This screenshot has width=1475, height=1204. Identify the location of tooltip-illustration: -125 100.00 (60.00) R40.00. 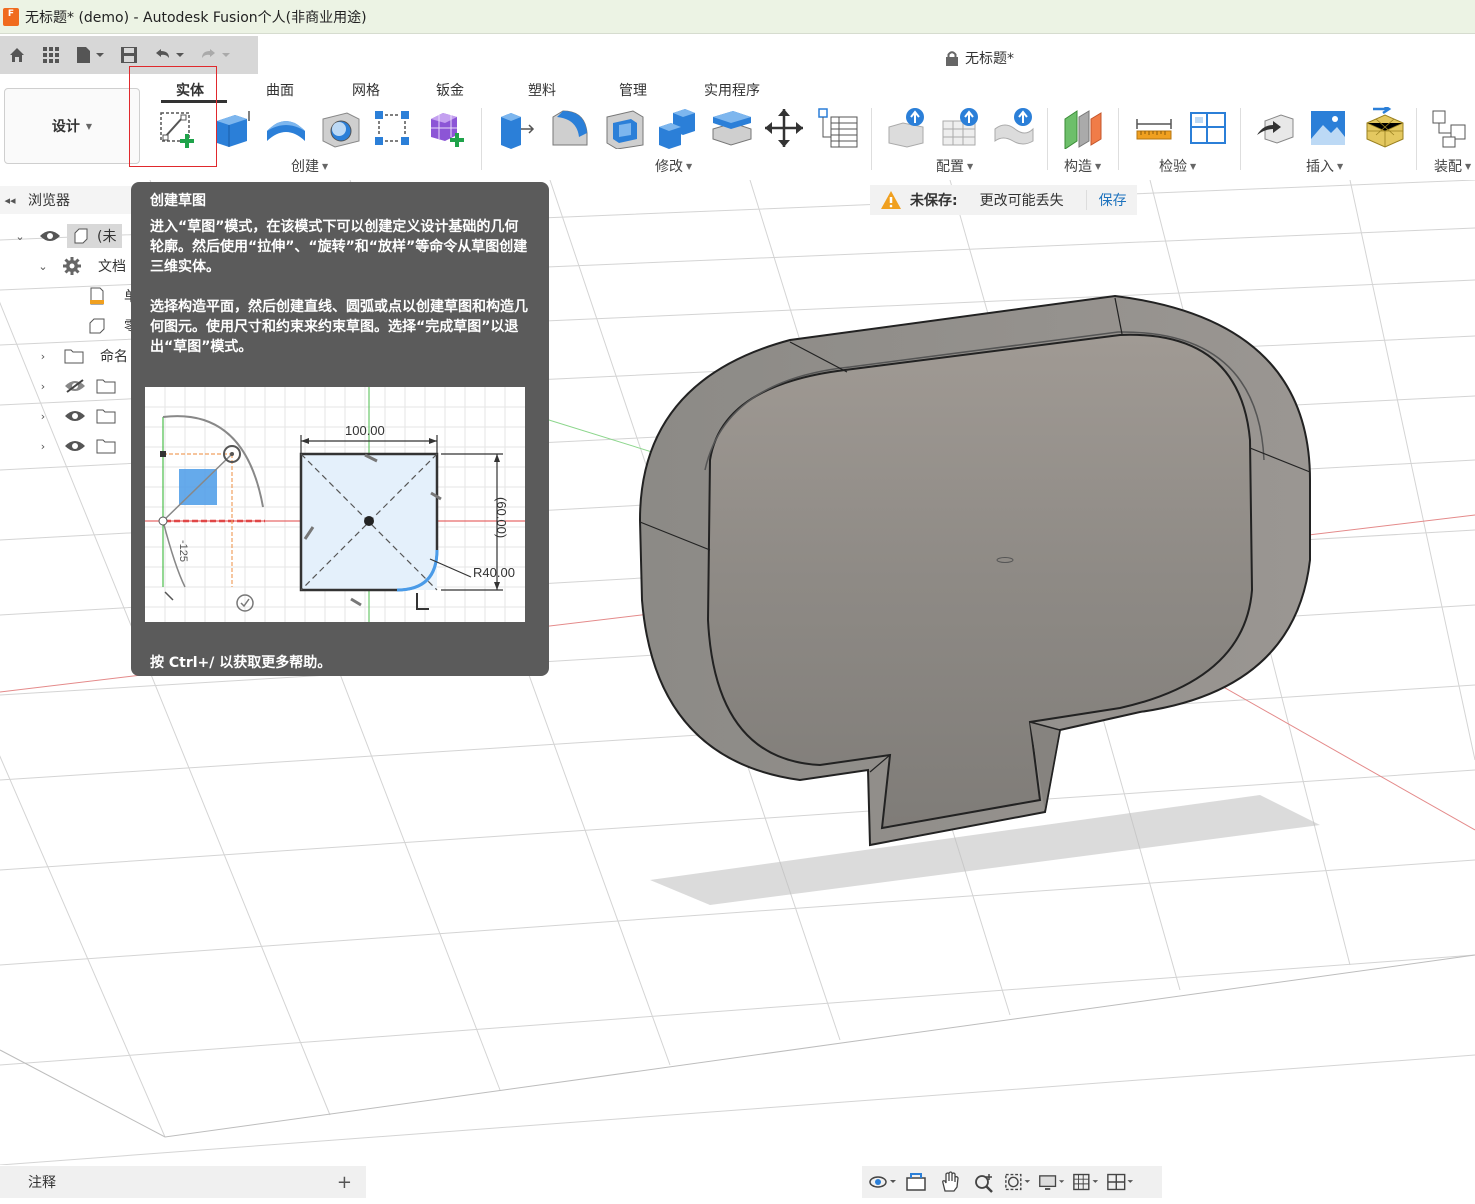
(335, 504).